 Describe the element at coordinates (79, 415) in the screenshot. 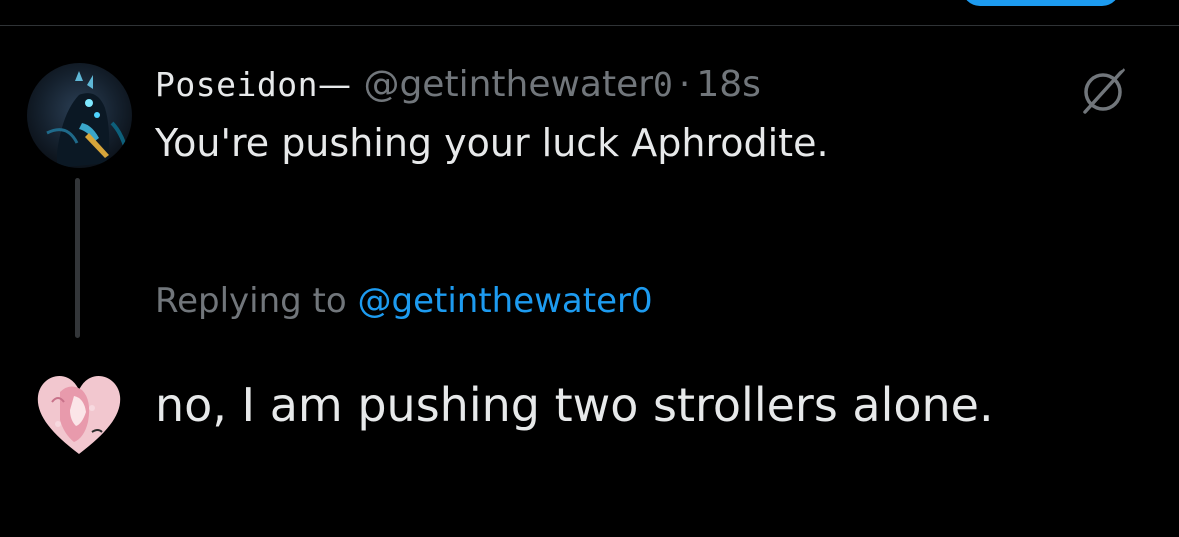

I see `aphrodite-avatar-icon` at that location.